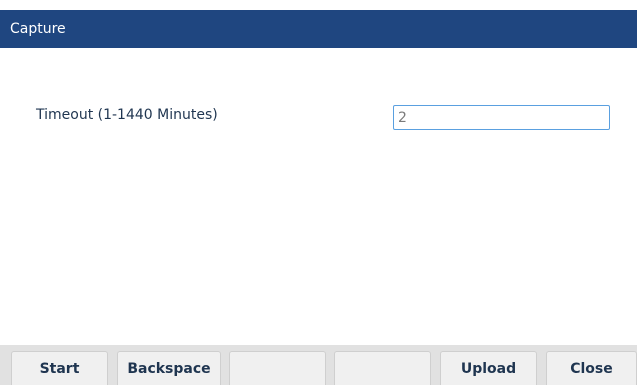 This screenshot has height=385, width=637. Describe the element at coordinates (169, 368) in the screenshot. I see `backspace-button: Backspace` at that location.